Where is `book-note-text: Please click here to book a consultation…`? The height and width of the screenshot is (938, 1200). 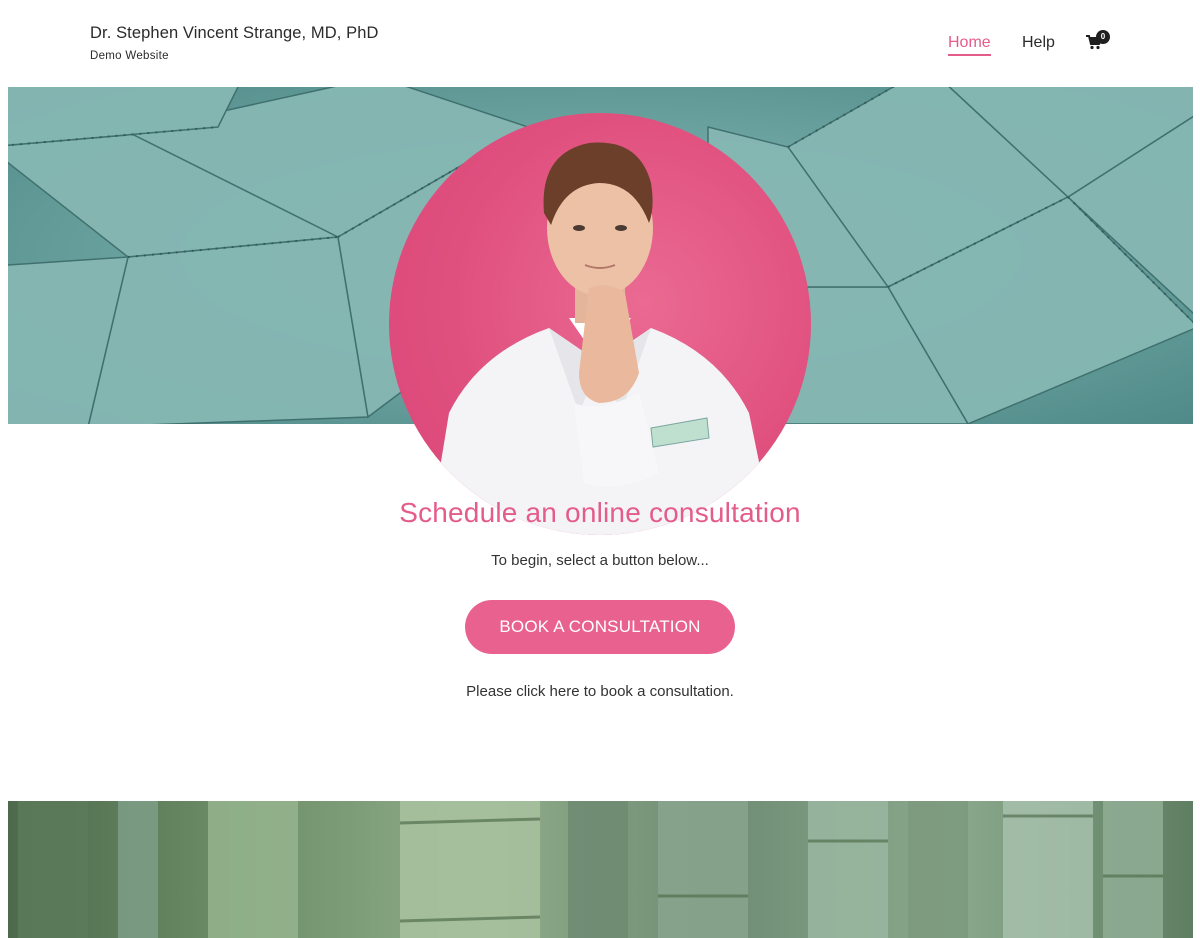 book-note-text: Please click here to book a consultation… is located at coordinates (600, 691).